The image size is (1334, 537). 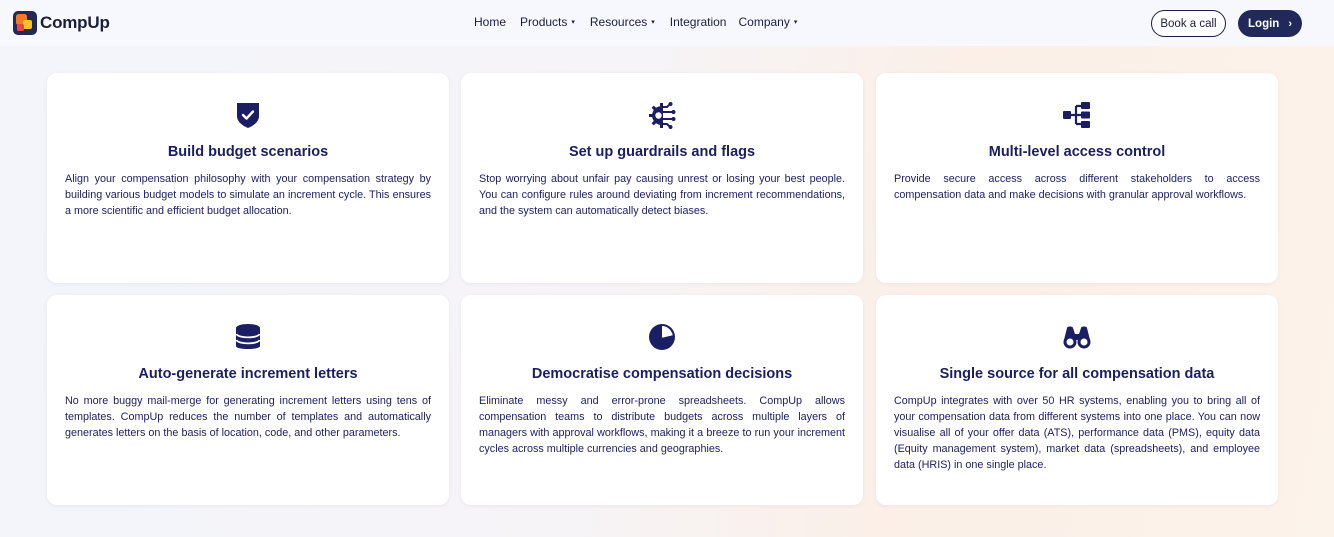 I want to click on binoculars-icon, so click(x=1077, y=337).